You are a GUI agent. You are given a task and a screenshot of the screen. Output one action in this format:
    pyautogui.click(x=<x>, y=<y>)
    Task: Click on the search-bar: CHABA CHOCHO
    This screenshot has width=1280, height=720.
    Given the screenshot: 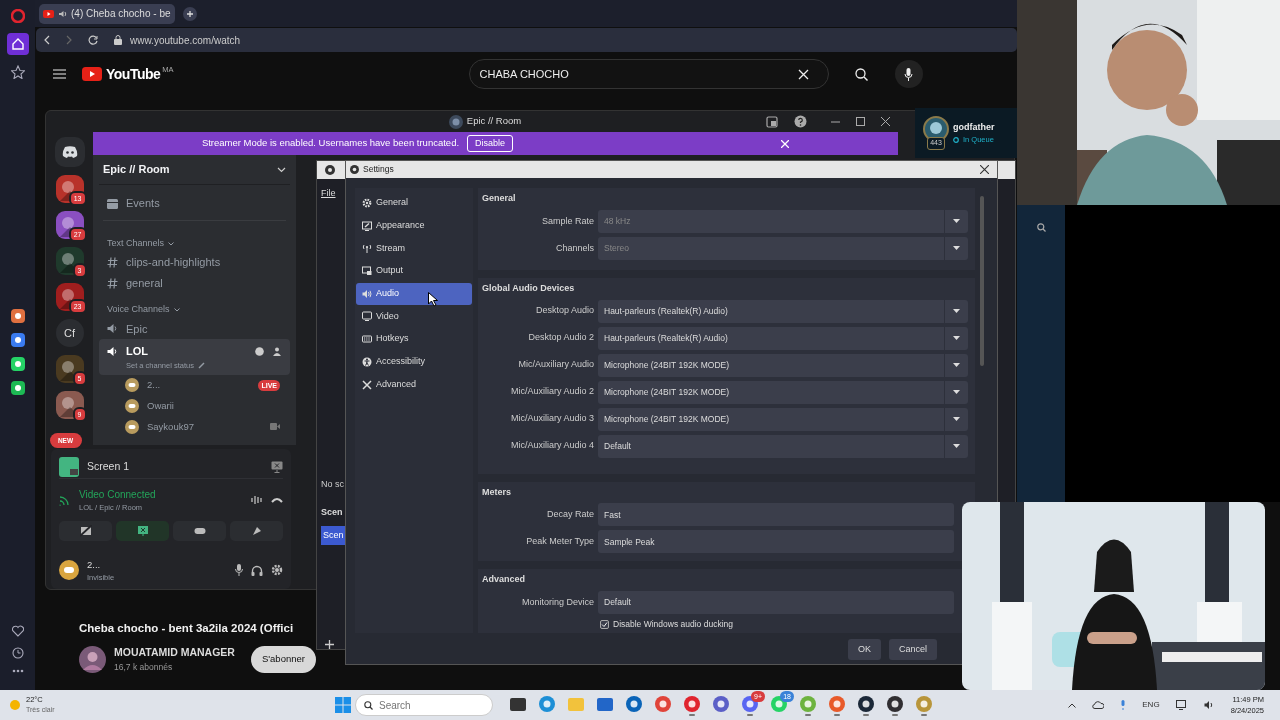 What is the action you would take?
    pyautogui.click(x=648, y=74)
    